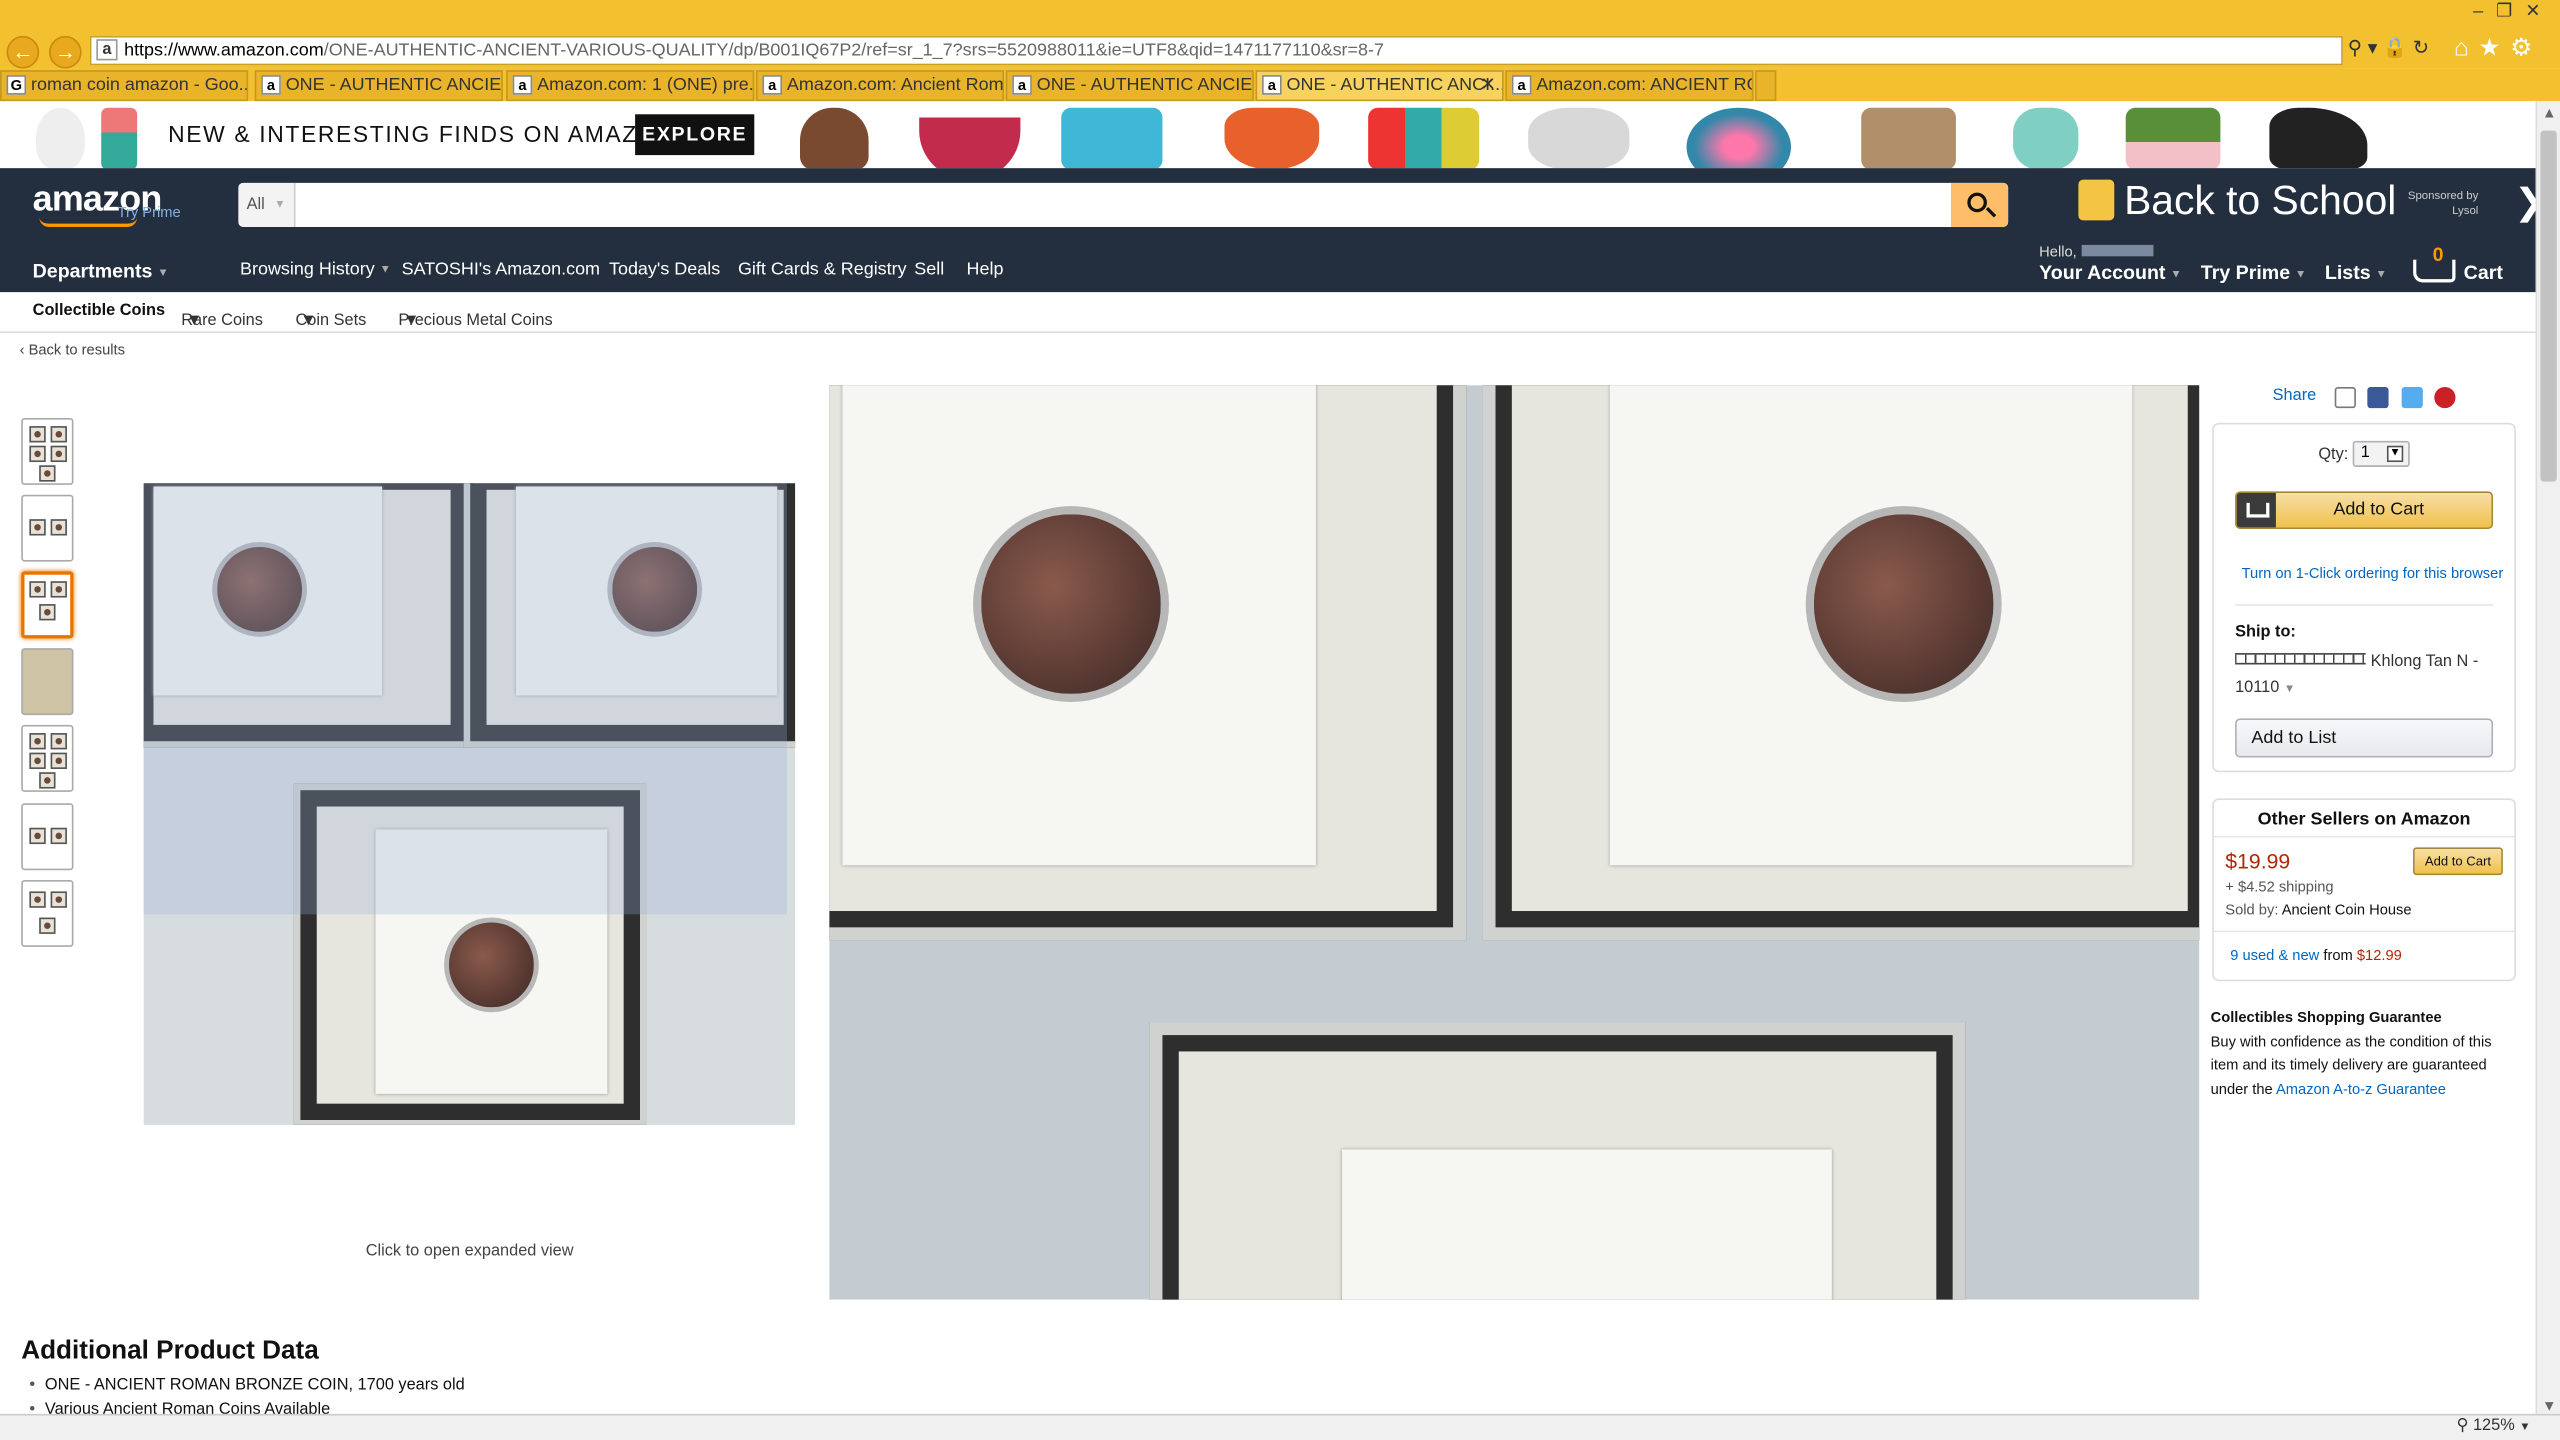  I want to click on ship-zip: 10110 ▼, so click(2265, 688).